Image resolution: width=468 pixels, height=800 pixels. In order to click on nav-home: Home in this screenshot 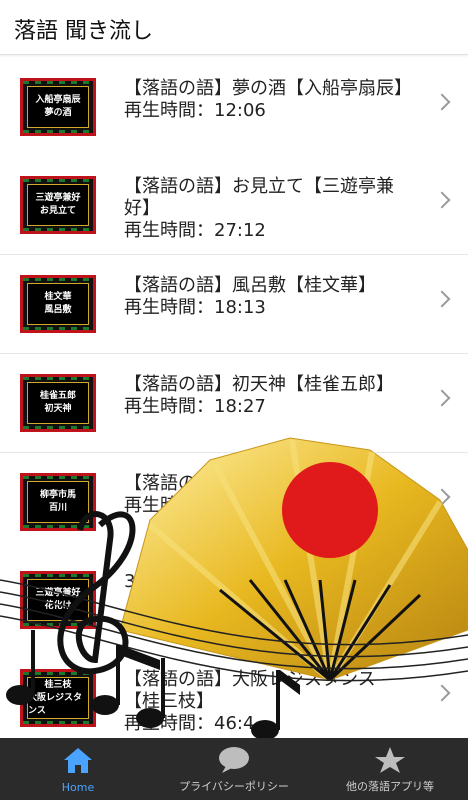, I will do `click(78, 769)`.